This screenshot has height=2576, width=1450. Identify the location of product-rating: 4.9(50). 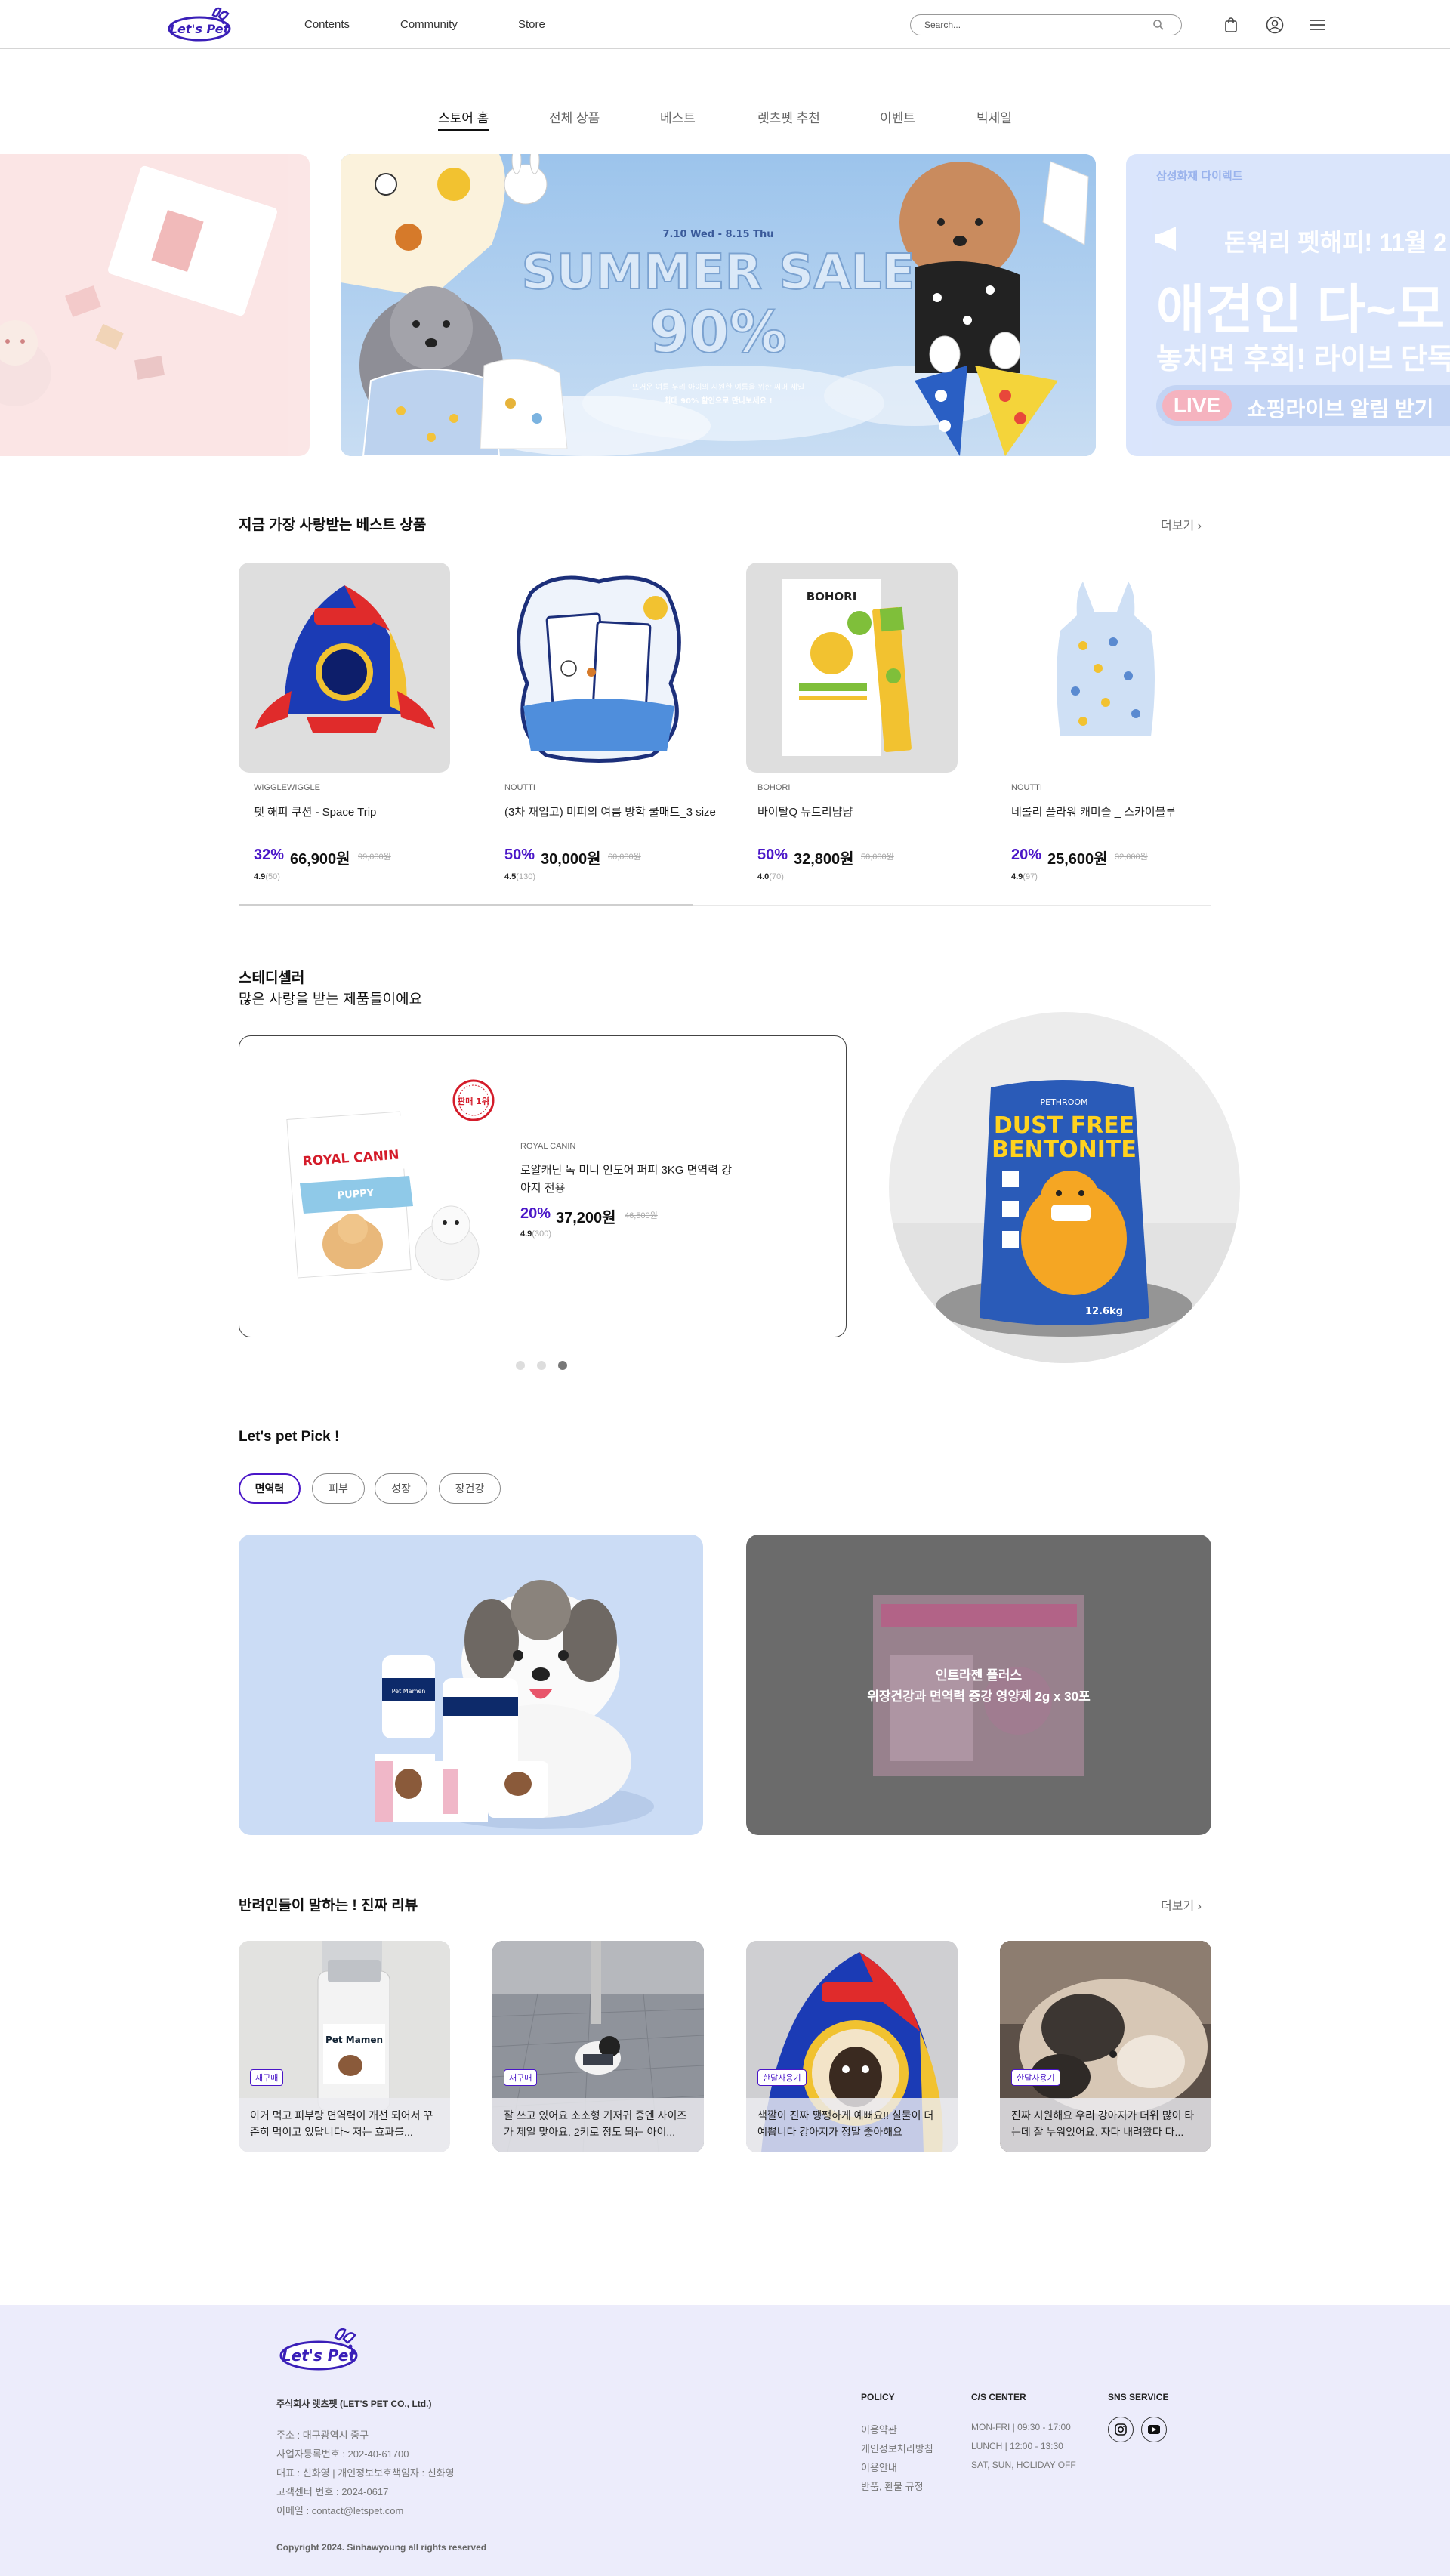
(267, 876).